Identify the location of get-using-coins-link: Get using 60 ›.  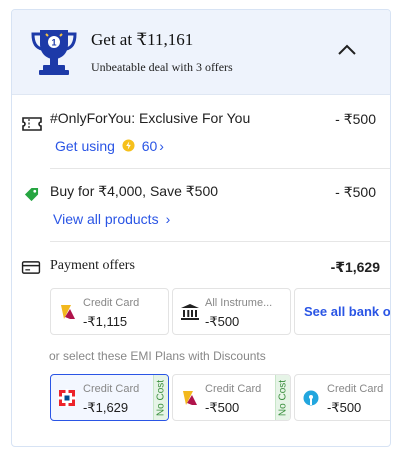
(109, 146).